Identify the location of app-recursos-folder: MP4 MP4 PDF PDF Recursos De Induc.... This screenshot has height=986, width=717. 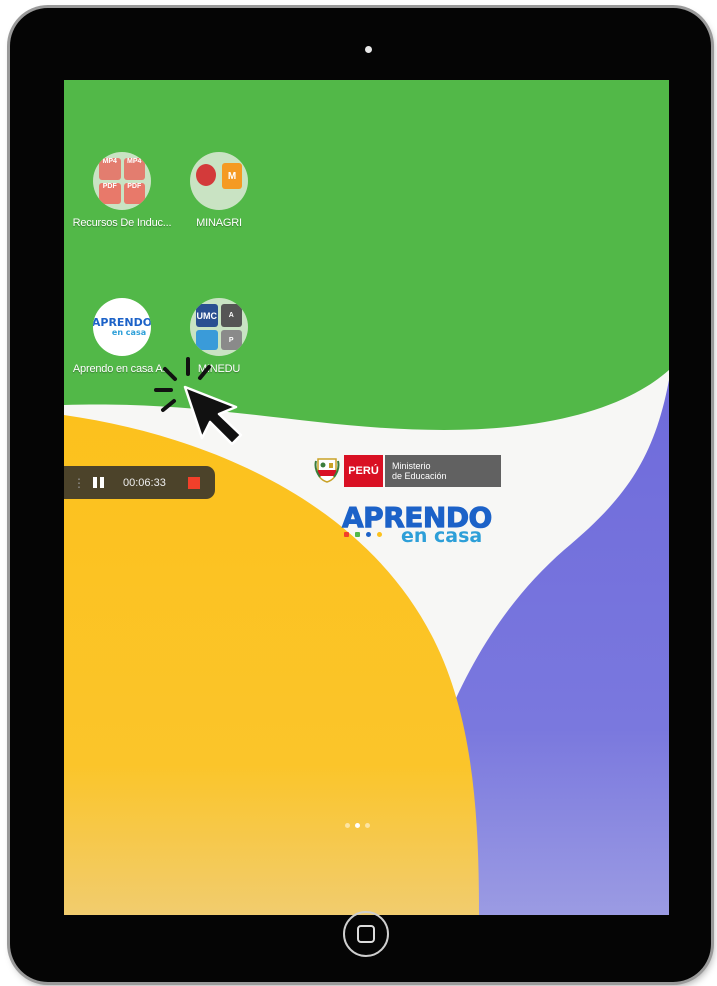
(122, 190).